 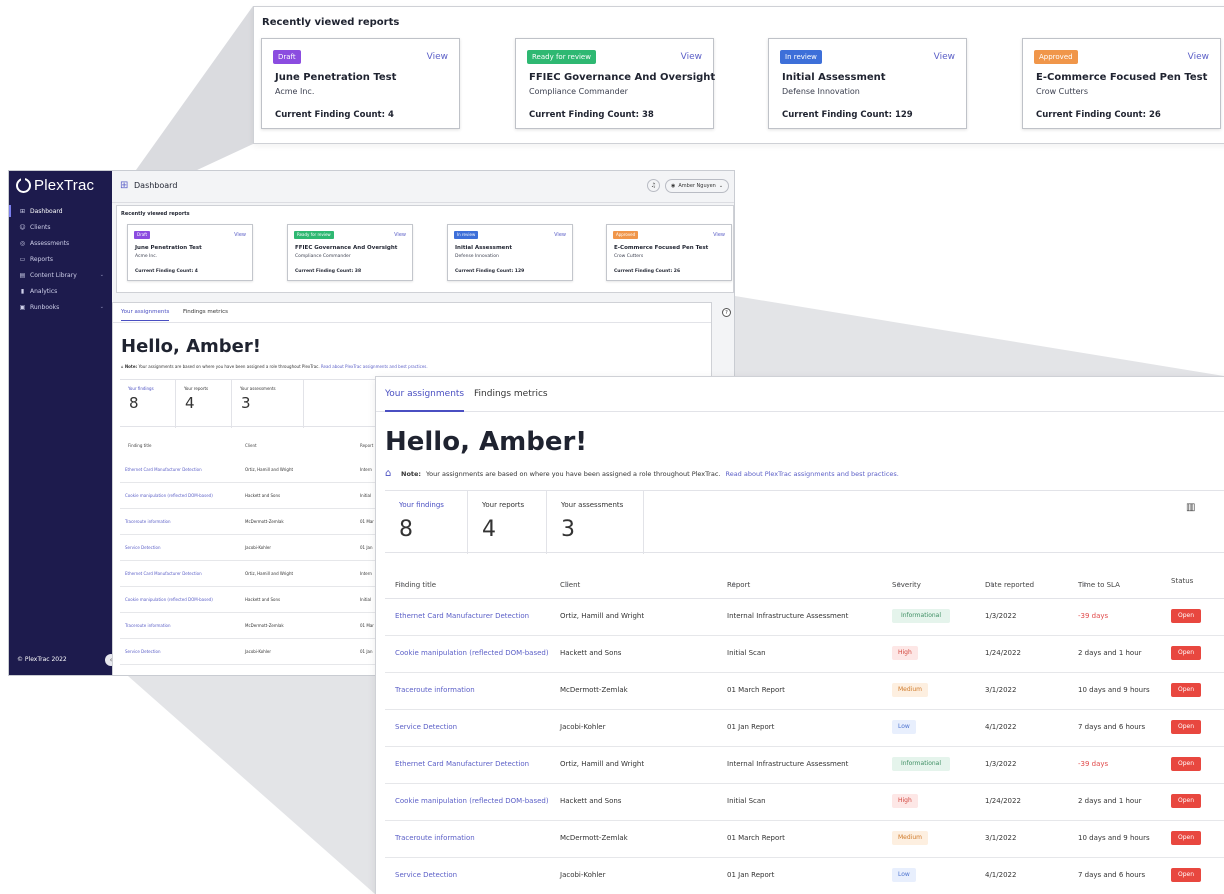 What do you see at coordinates (366, 445) in the screenshot?
I see `mini-col-report: Report` at bounding box center [366, 445].